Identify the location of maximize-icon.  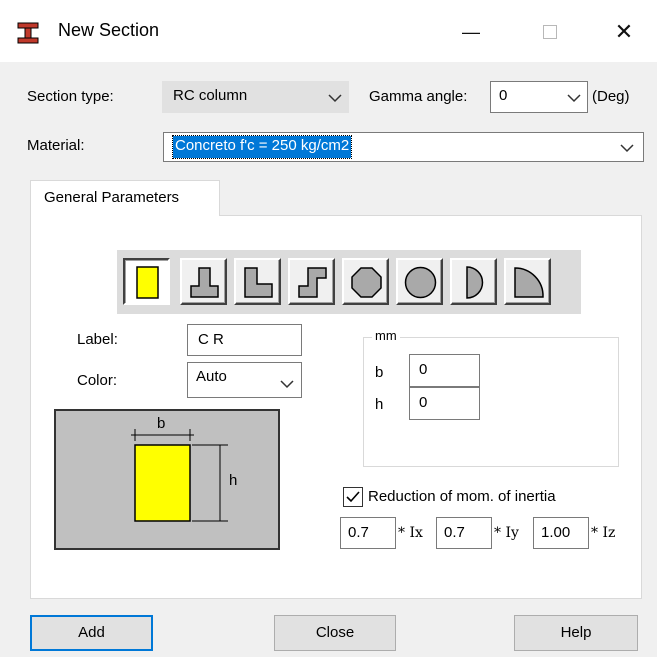
(550, 32).